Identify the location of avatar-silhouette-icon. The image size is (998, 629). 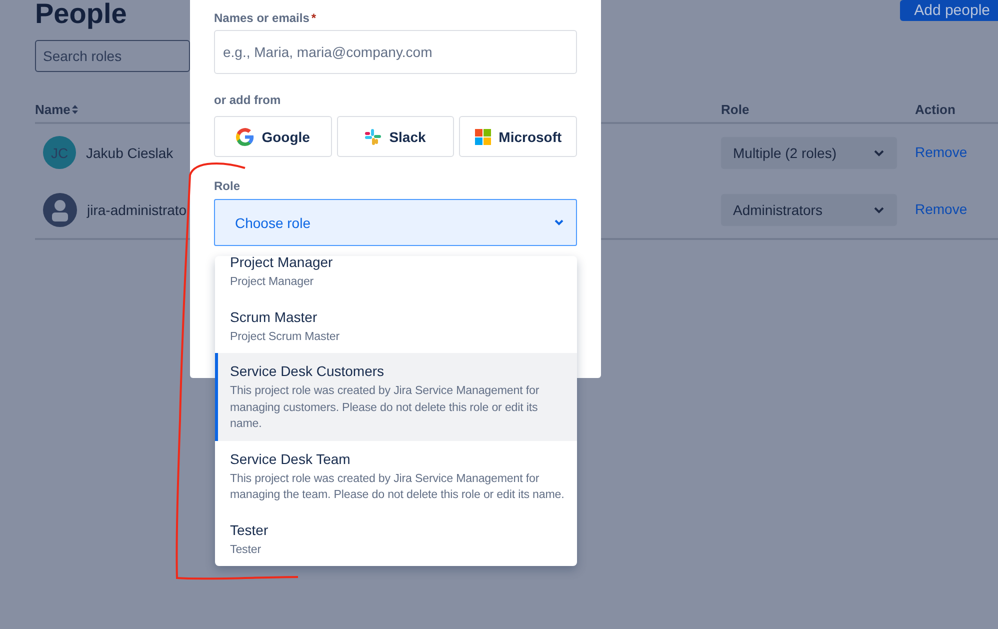
(60, 209).